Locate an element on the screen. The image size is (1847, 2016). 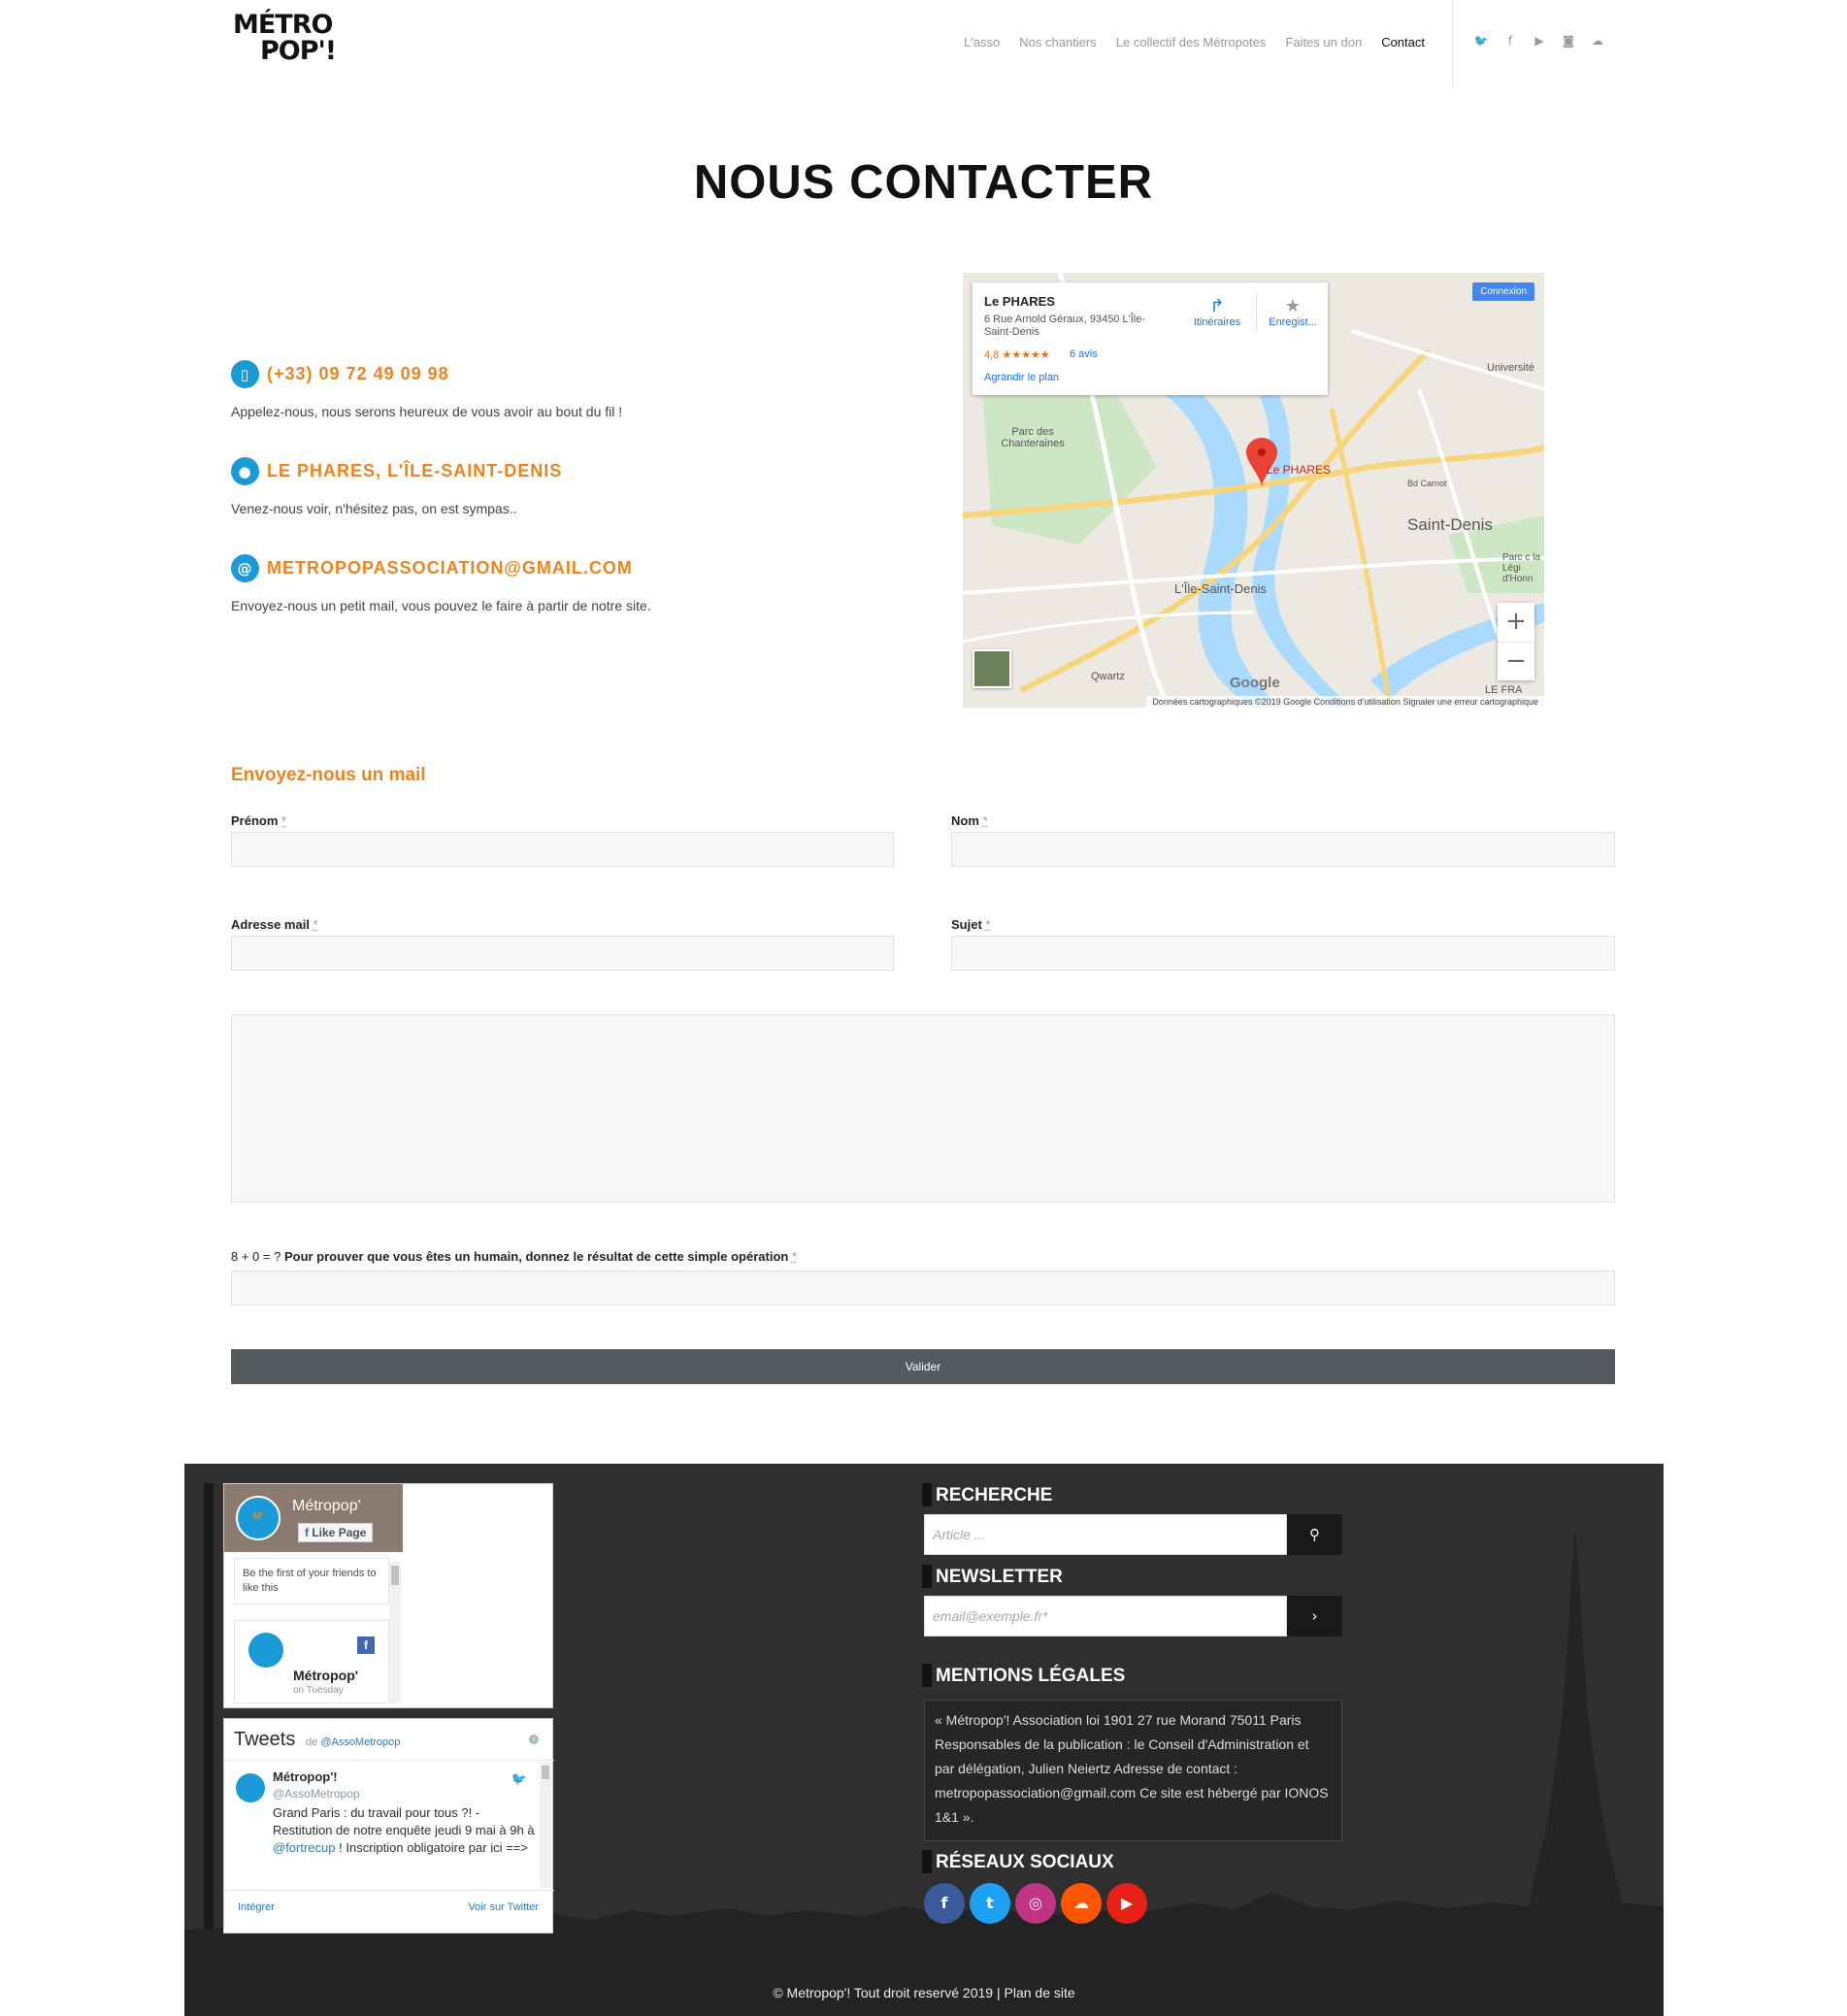
sujet-input is located at coordinates (1283, 953).